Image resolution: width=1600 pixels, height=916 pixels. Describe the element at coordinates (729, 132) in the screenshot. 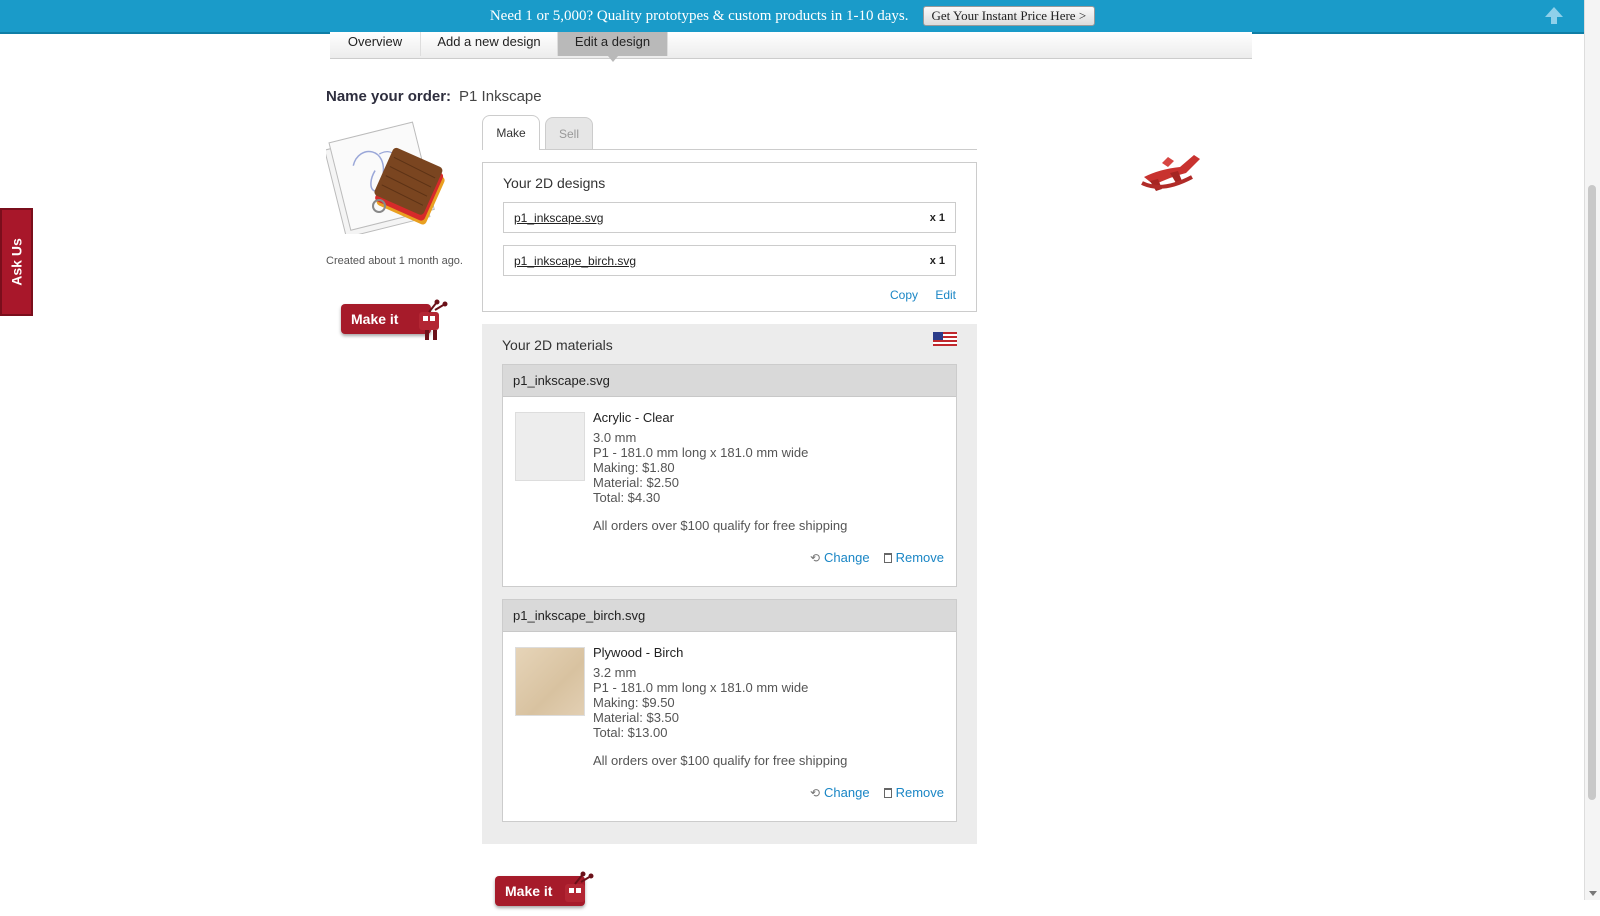

I see `make-sell-tabs: Make Sell` at that location.